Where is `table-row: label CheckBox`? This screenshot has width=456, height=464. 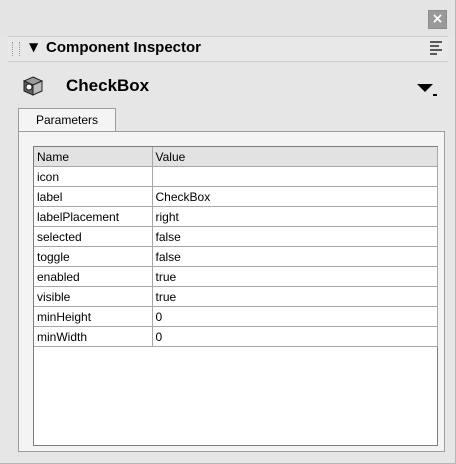 table-row: label CheckBox is located at coordinates (236, 196).